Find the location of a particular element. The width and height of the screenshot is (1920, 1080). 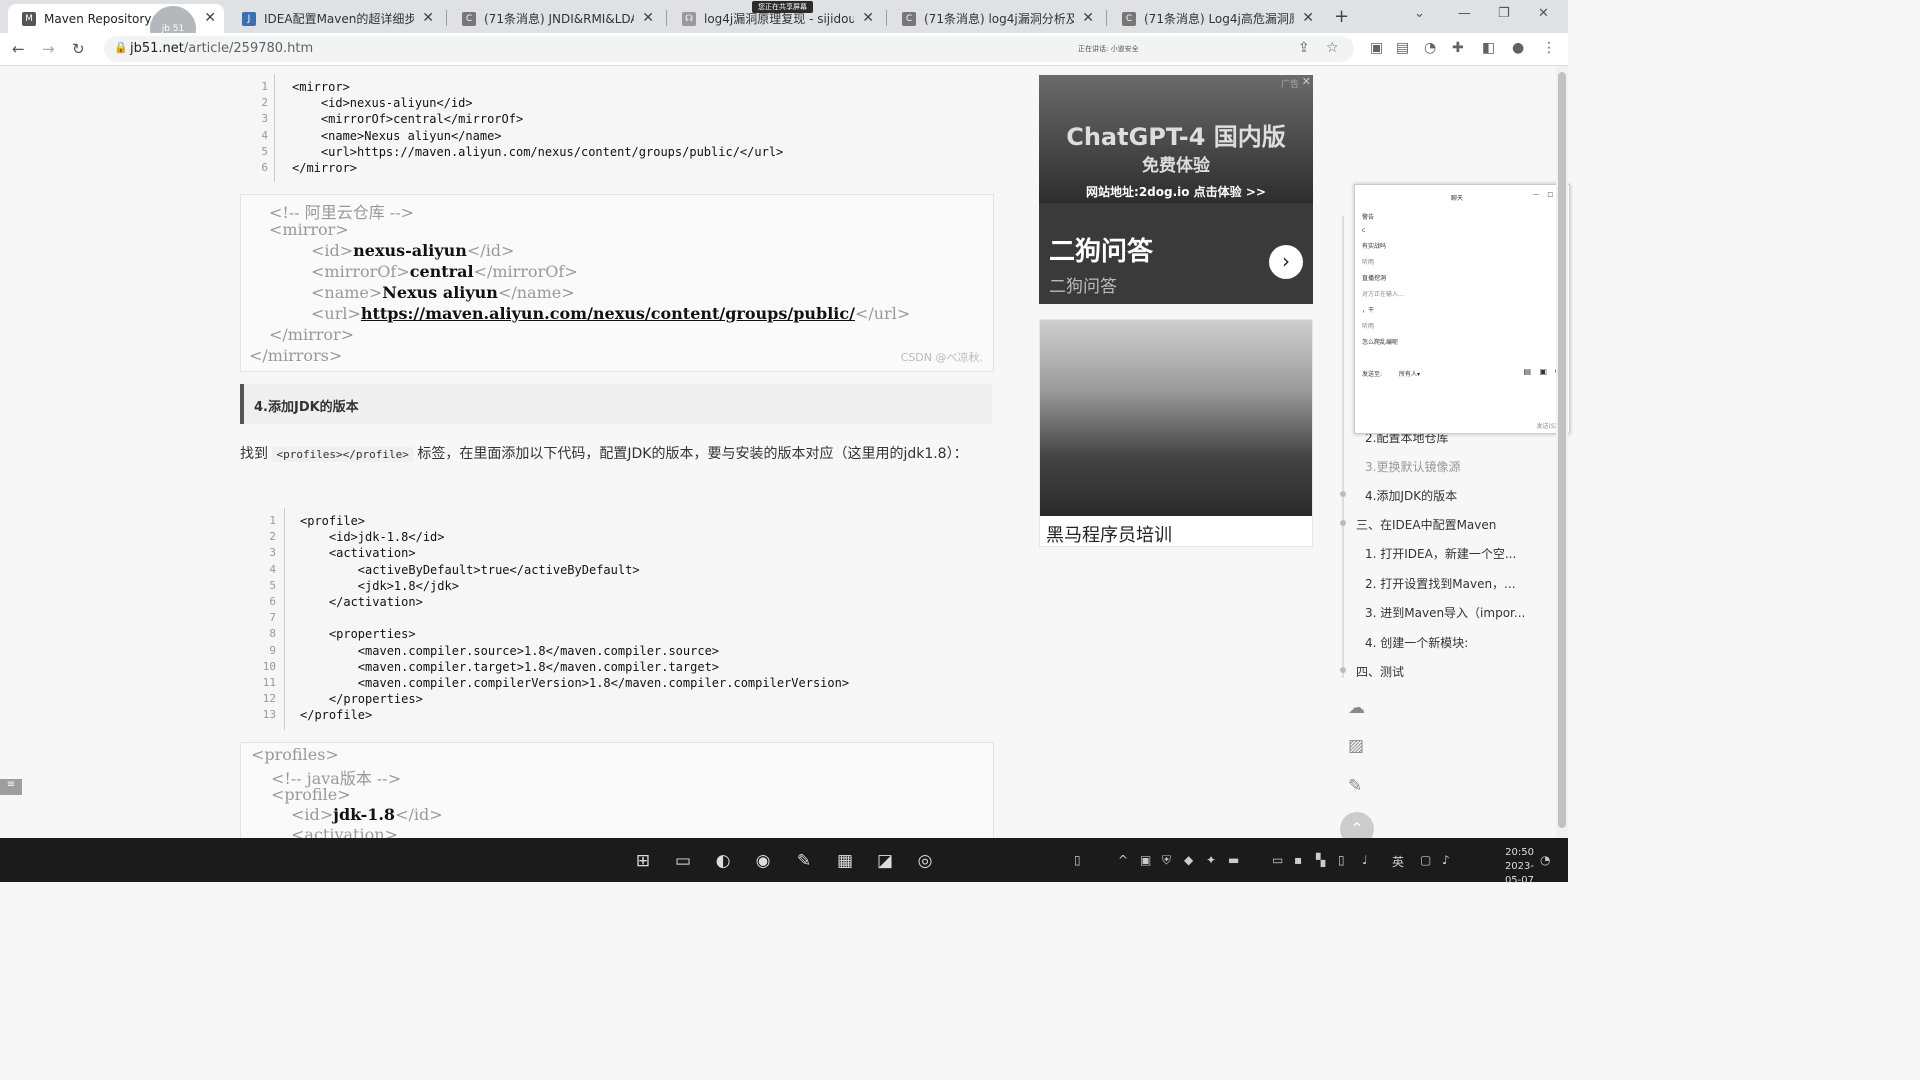

microphone-icon: ♩ is located at coordinates (1365, 860).